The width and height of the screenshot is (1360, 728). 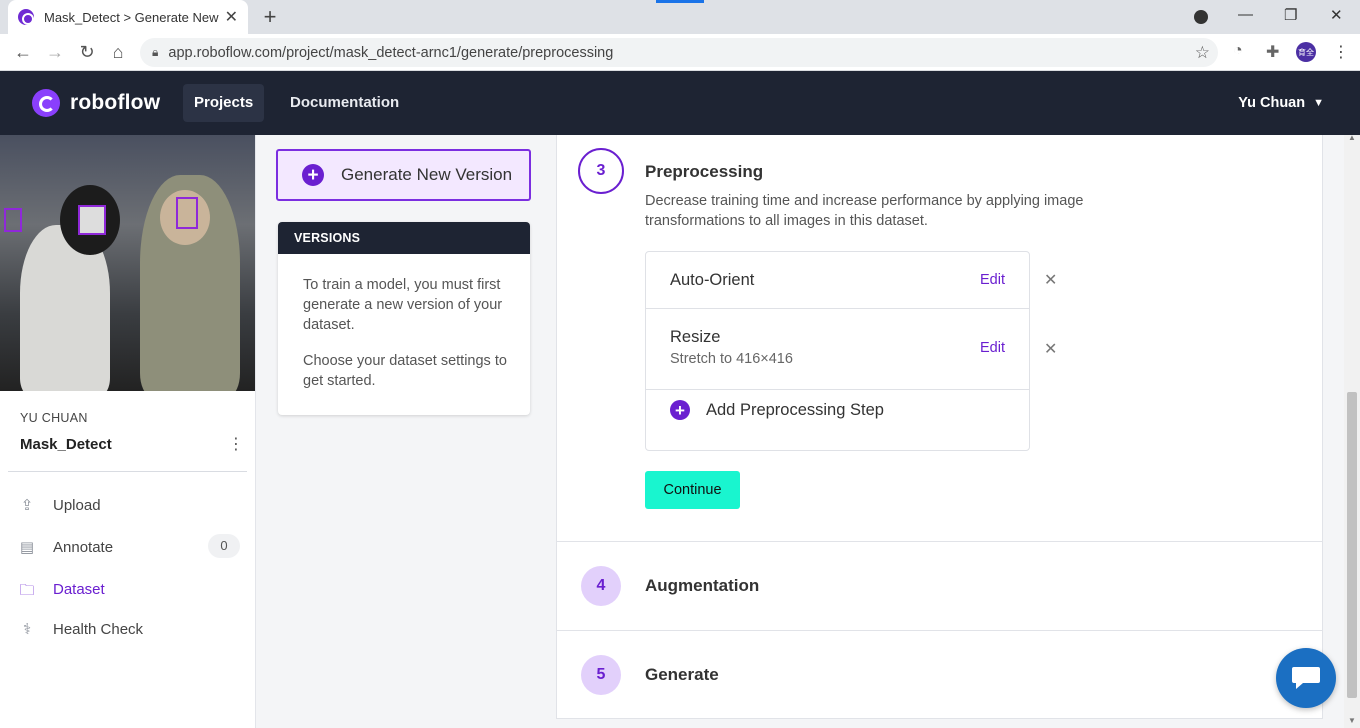 What do you see at coordinates (127, 263) in the screenshot?
I see `project-cover-image` at bounding box center [127, 263].